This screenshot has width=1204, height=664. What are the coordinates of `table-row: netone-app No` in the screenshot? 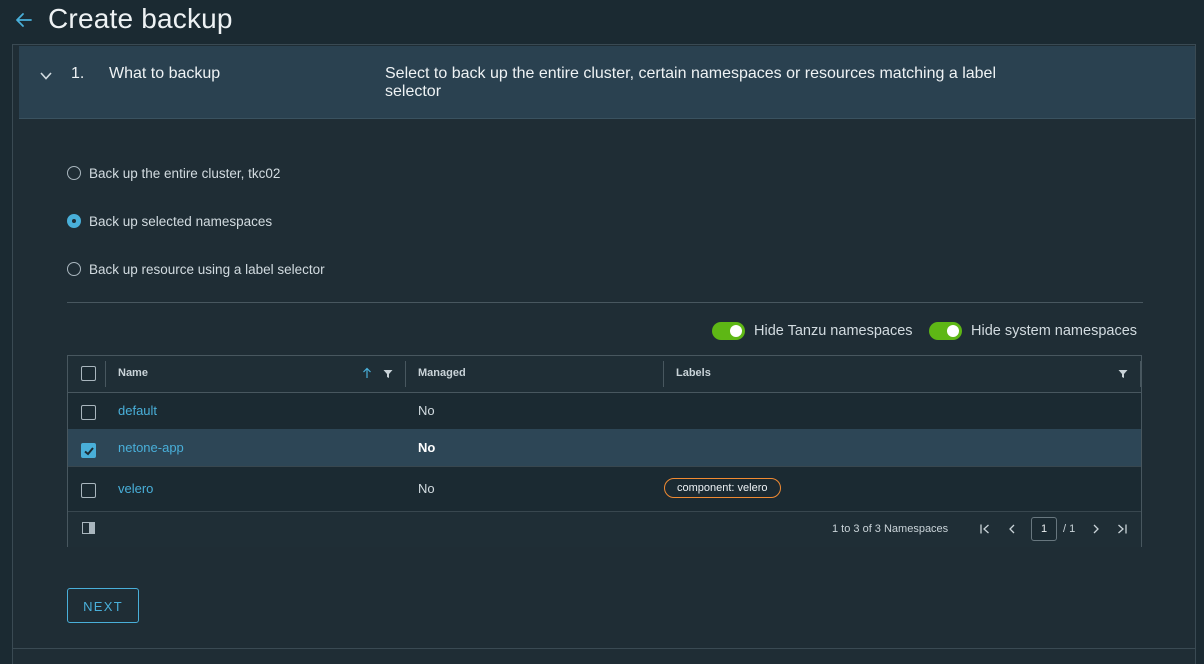 It's located at (604, 448).